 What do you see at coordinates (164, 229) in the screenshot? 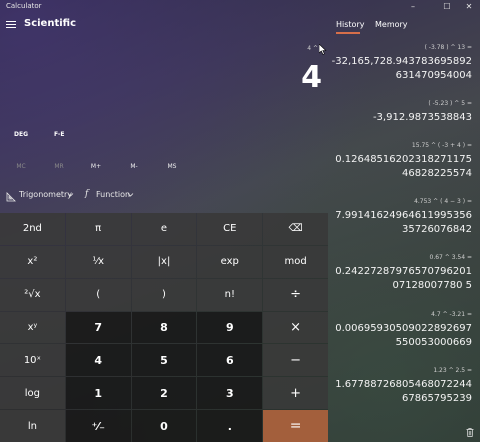
I see `euler-button: e` at bounding box center [164, 229].